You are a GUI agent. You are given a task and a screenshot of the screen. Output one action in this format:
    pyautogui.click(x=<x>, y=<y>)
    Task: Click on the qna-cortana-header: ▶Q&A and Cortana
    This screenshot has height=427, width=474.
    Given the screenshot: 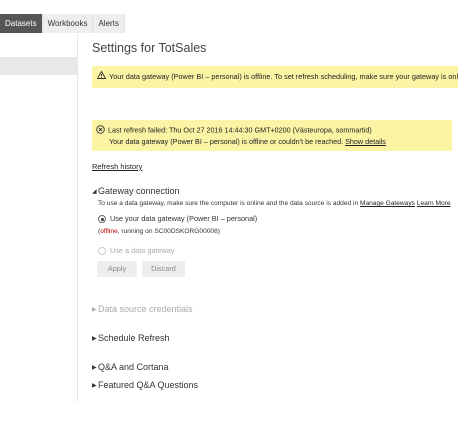 What is the action you would take?
    pyautogui.click(x=130, y=367)
    